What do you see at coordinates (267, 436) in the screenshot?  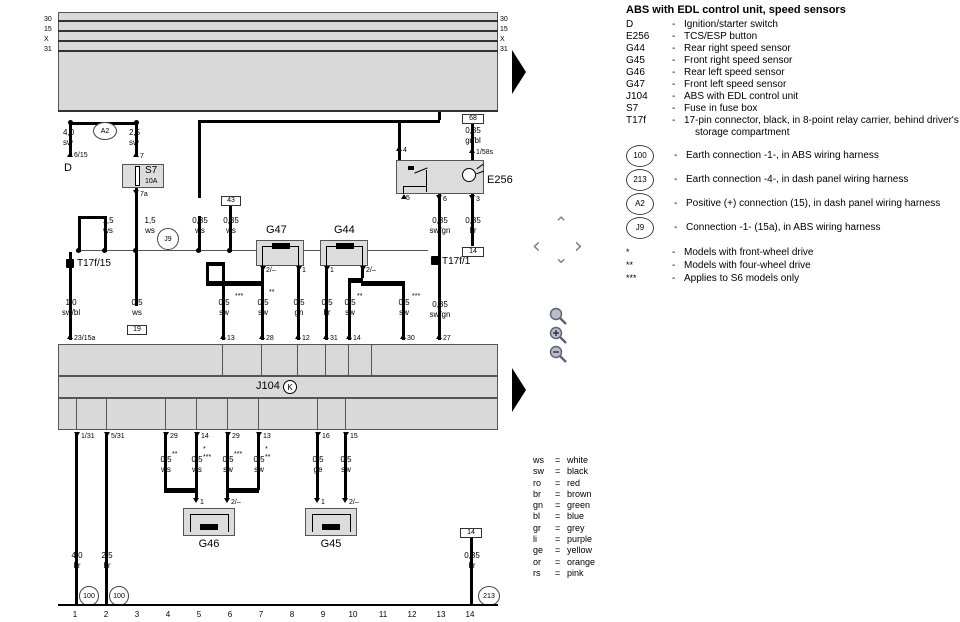 I see `terminal-label-cu-13-bottom: 13` at bounding box center [267, 436].